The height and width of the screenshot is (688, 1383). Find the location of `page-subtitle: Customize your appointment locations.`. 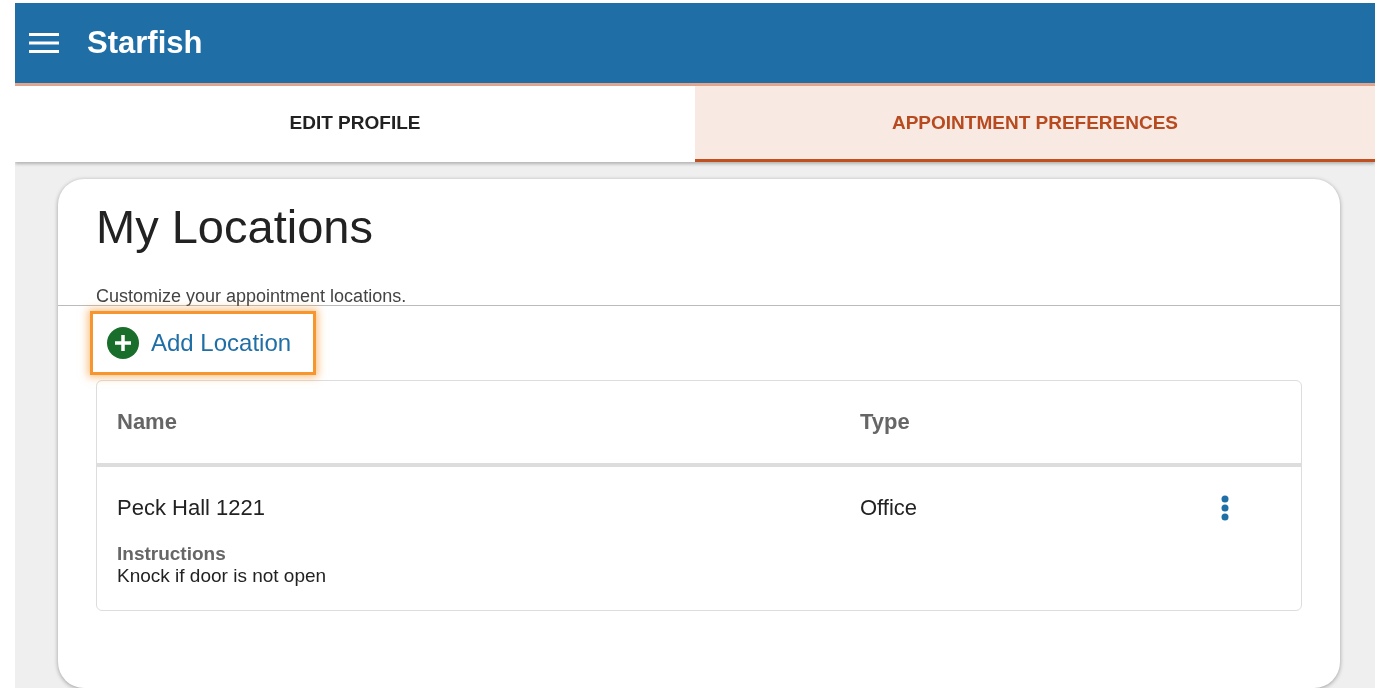

page-subtitle: Customize your appointment locations. is located at coordinates (252, 297).